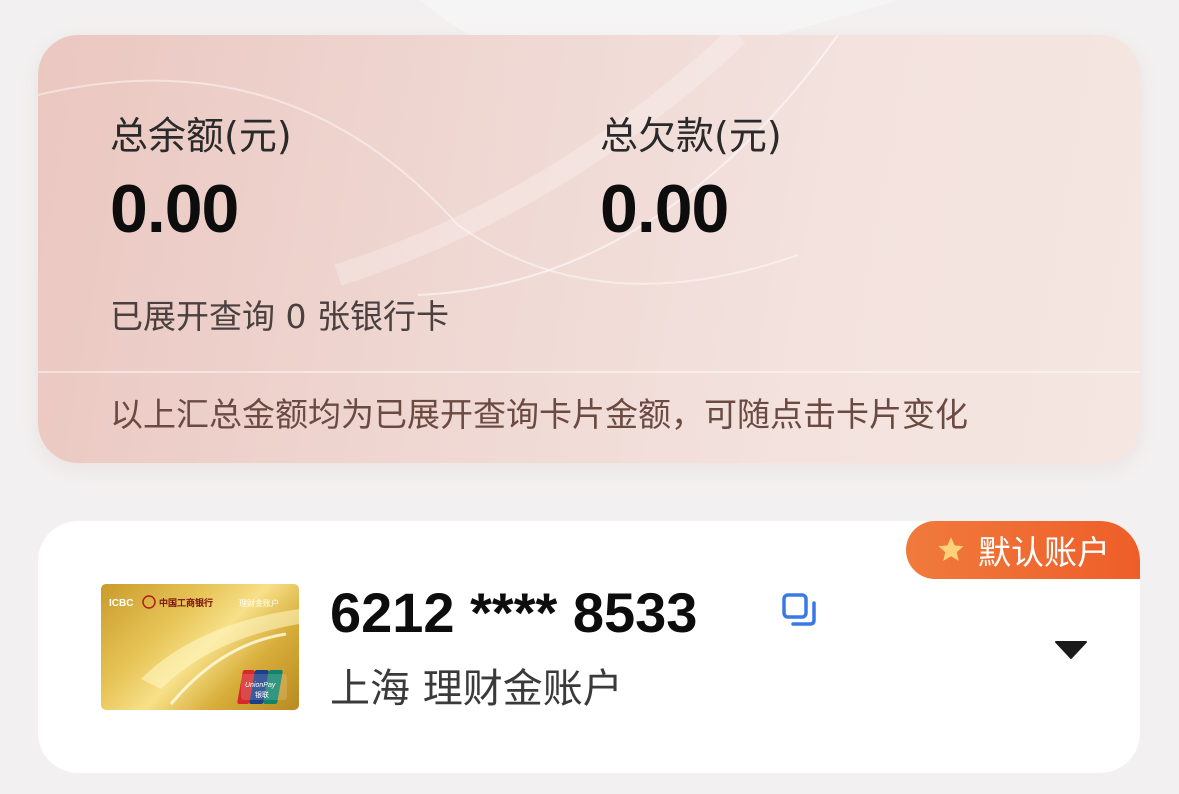 This screenshot has width=1179, height=794. What do you see at coordinates (664, 209) in the screenshot?
I see `total-debt-value: 0.00` at bounding box center [664, 209].